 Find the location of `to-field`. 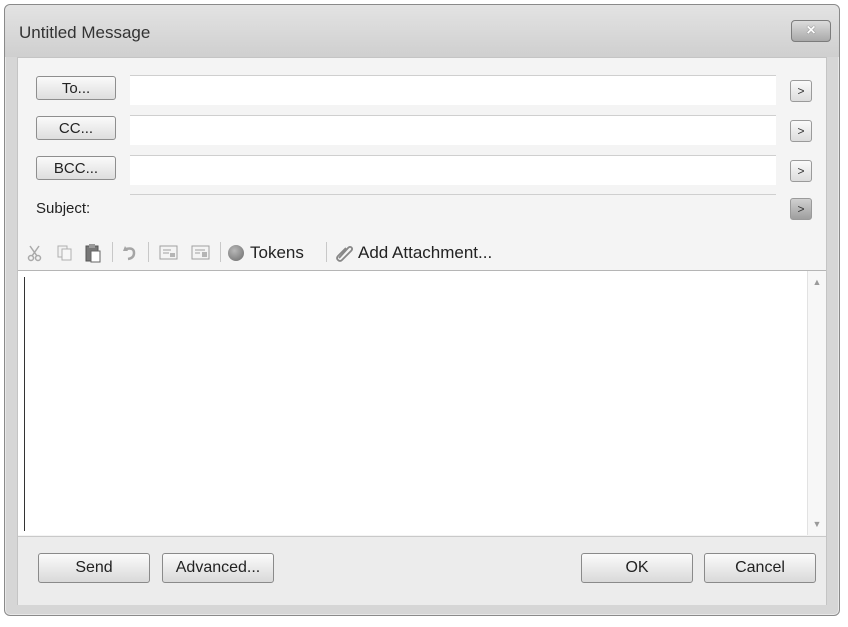

to-field is located at coordinates (453, 90).